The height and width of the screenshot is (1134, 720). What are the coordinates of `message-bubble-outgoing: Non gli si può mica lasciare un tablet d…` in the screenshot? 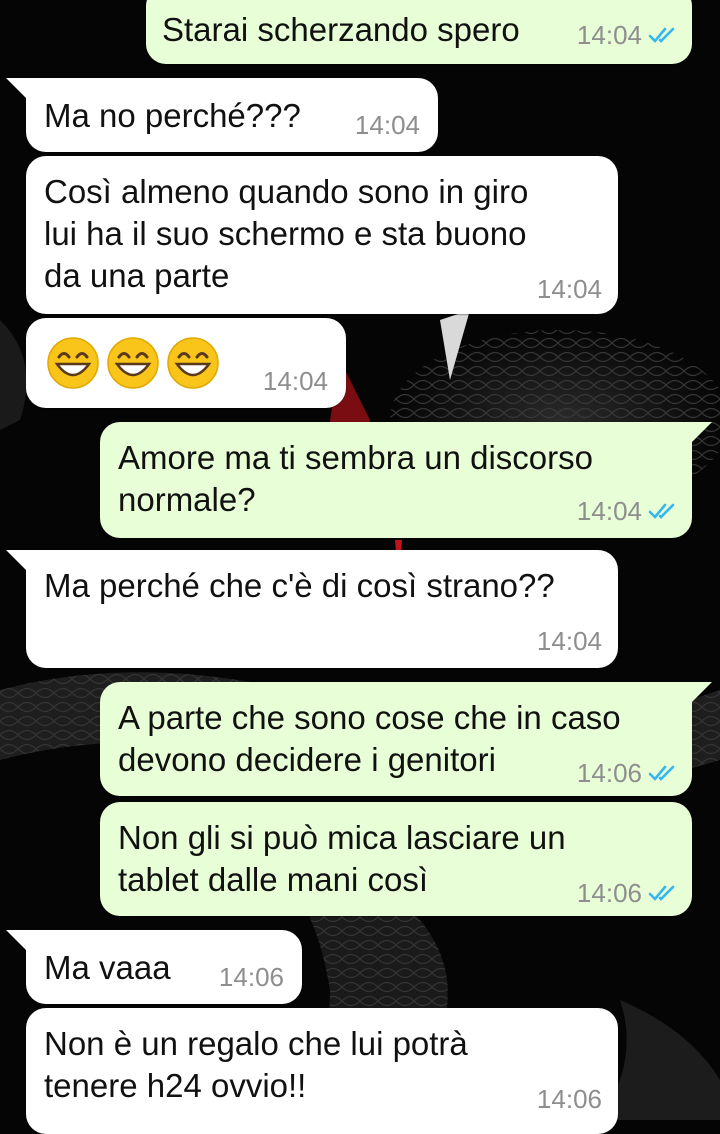 It's located at (396, 859).